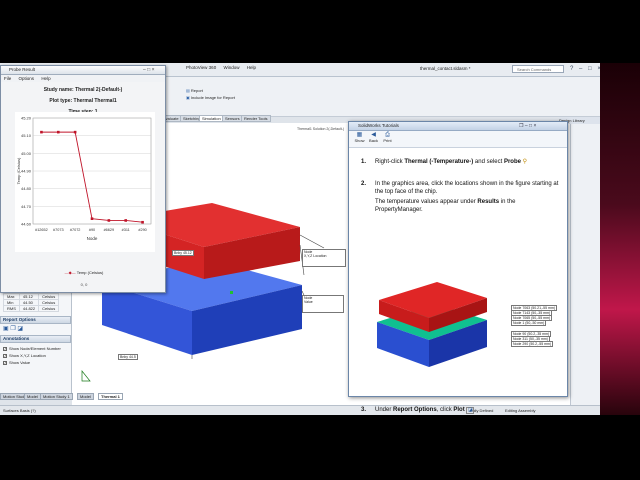 Image resolution: width=640 pixels, height=480 pixels. What do you see at coordinates (75, 230) in the screenshot?
I see `x-tick-label: #7072` at bounding box center [75, 230].